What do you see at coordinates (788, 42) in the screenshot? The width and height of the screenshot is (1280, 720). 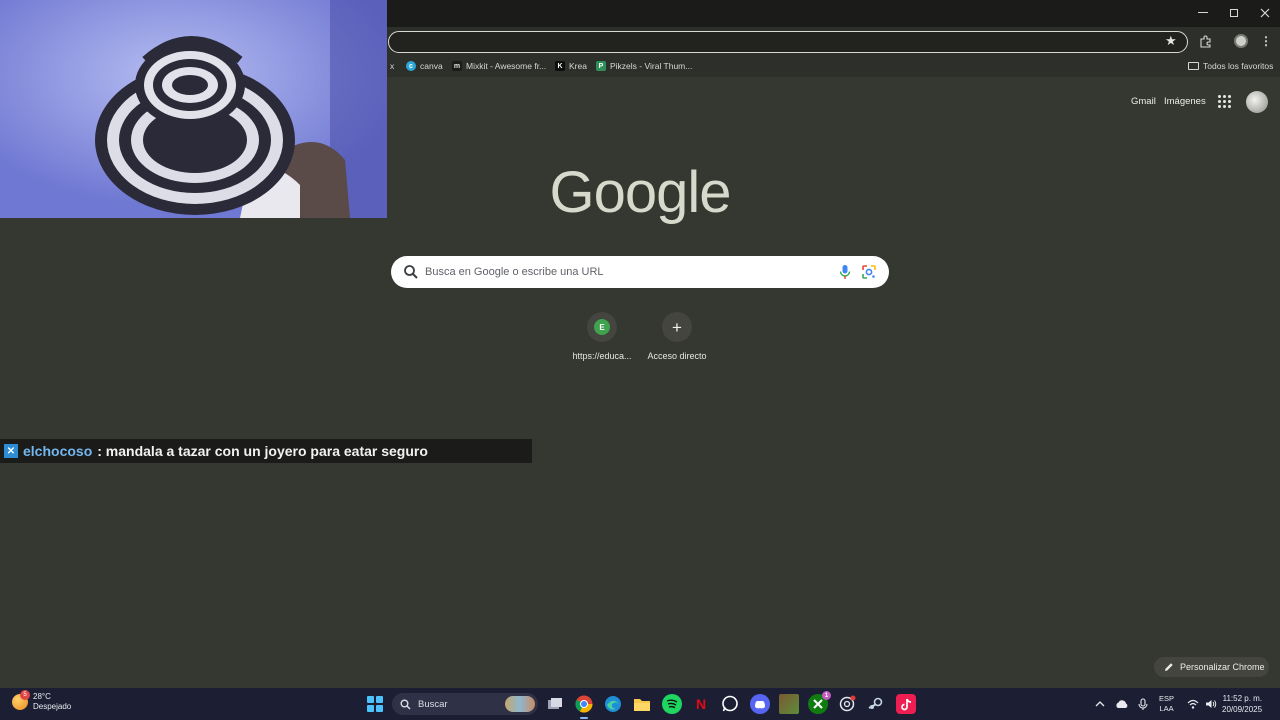 I see `address-bar` at bounding box center [788, 42].